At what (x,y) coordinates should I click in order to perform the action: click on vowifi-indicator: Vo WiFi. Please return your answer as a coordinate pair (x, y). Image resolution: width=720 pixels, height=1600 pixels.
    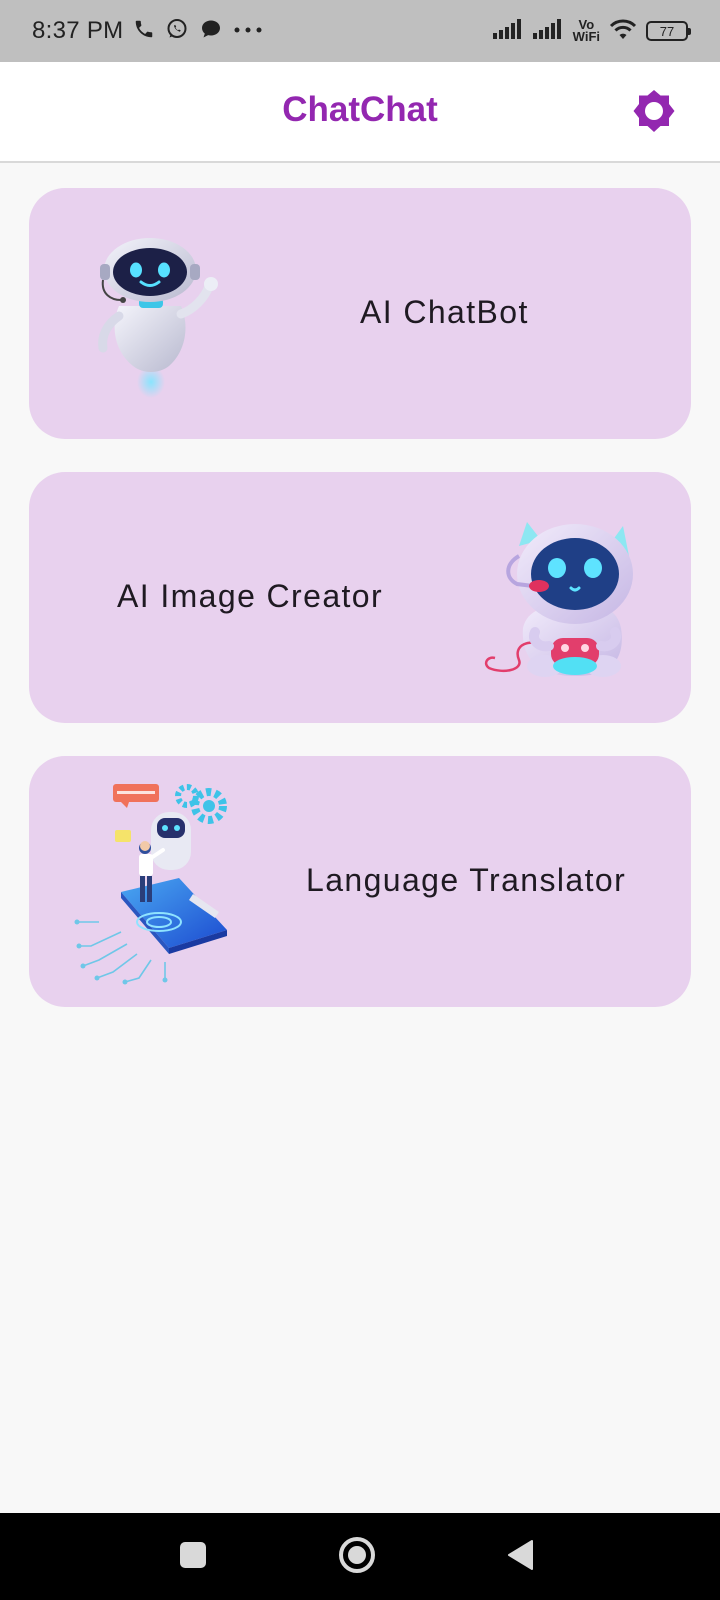
    Looking at the image, I should click on (586, 31).